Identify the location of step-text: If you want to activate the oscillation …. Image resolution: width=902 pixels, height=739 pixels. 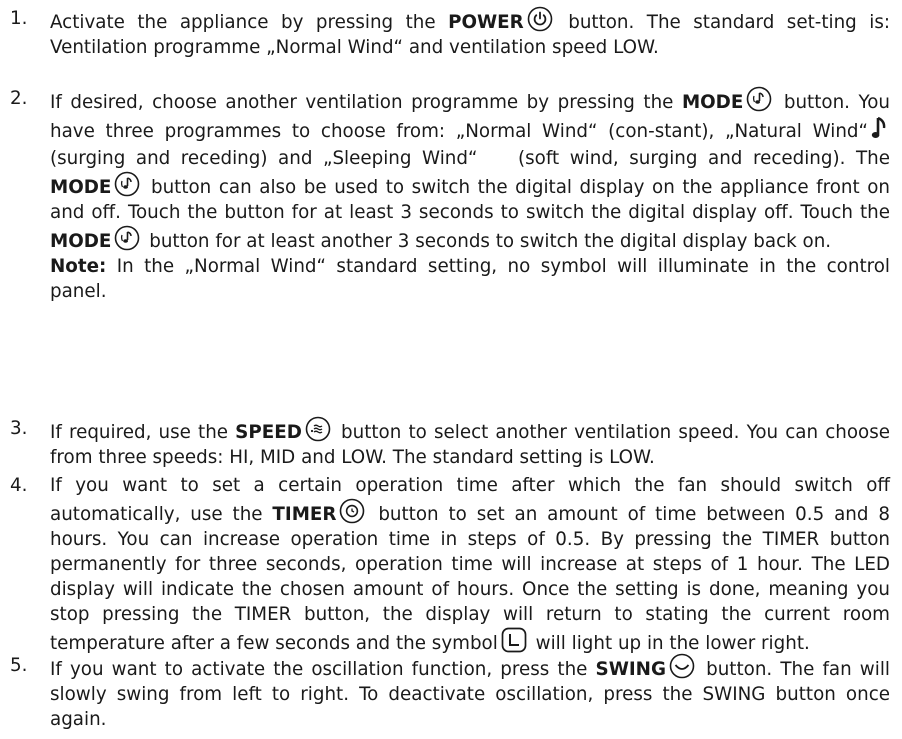
(323, 669).